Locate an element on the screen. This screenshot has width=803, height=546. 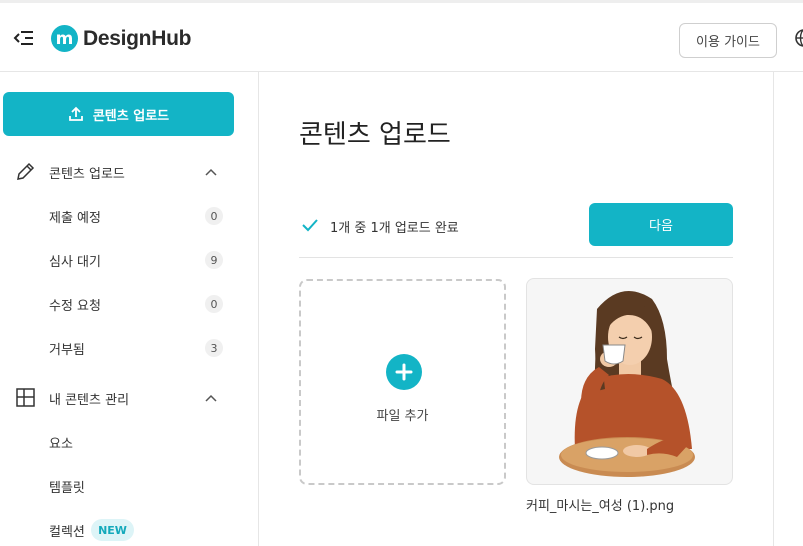
section-content-upload: 콘텐츠 업로드 is located at coordinates (120, 172).